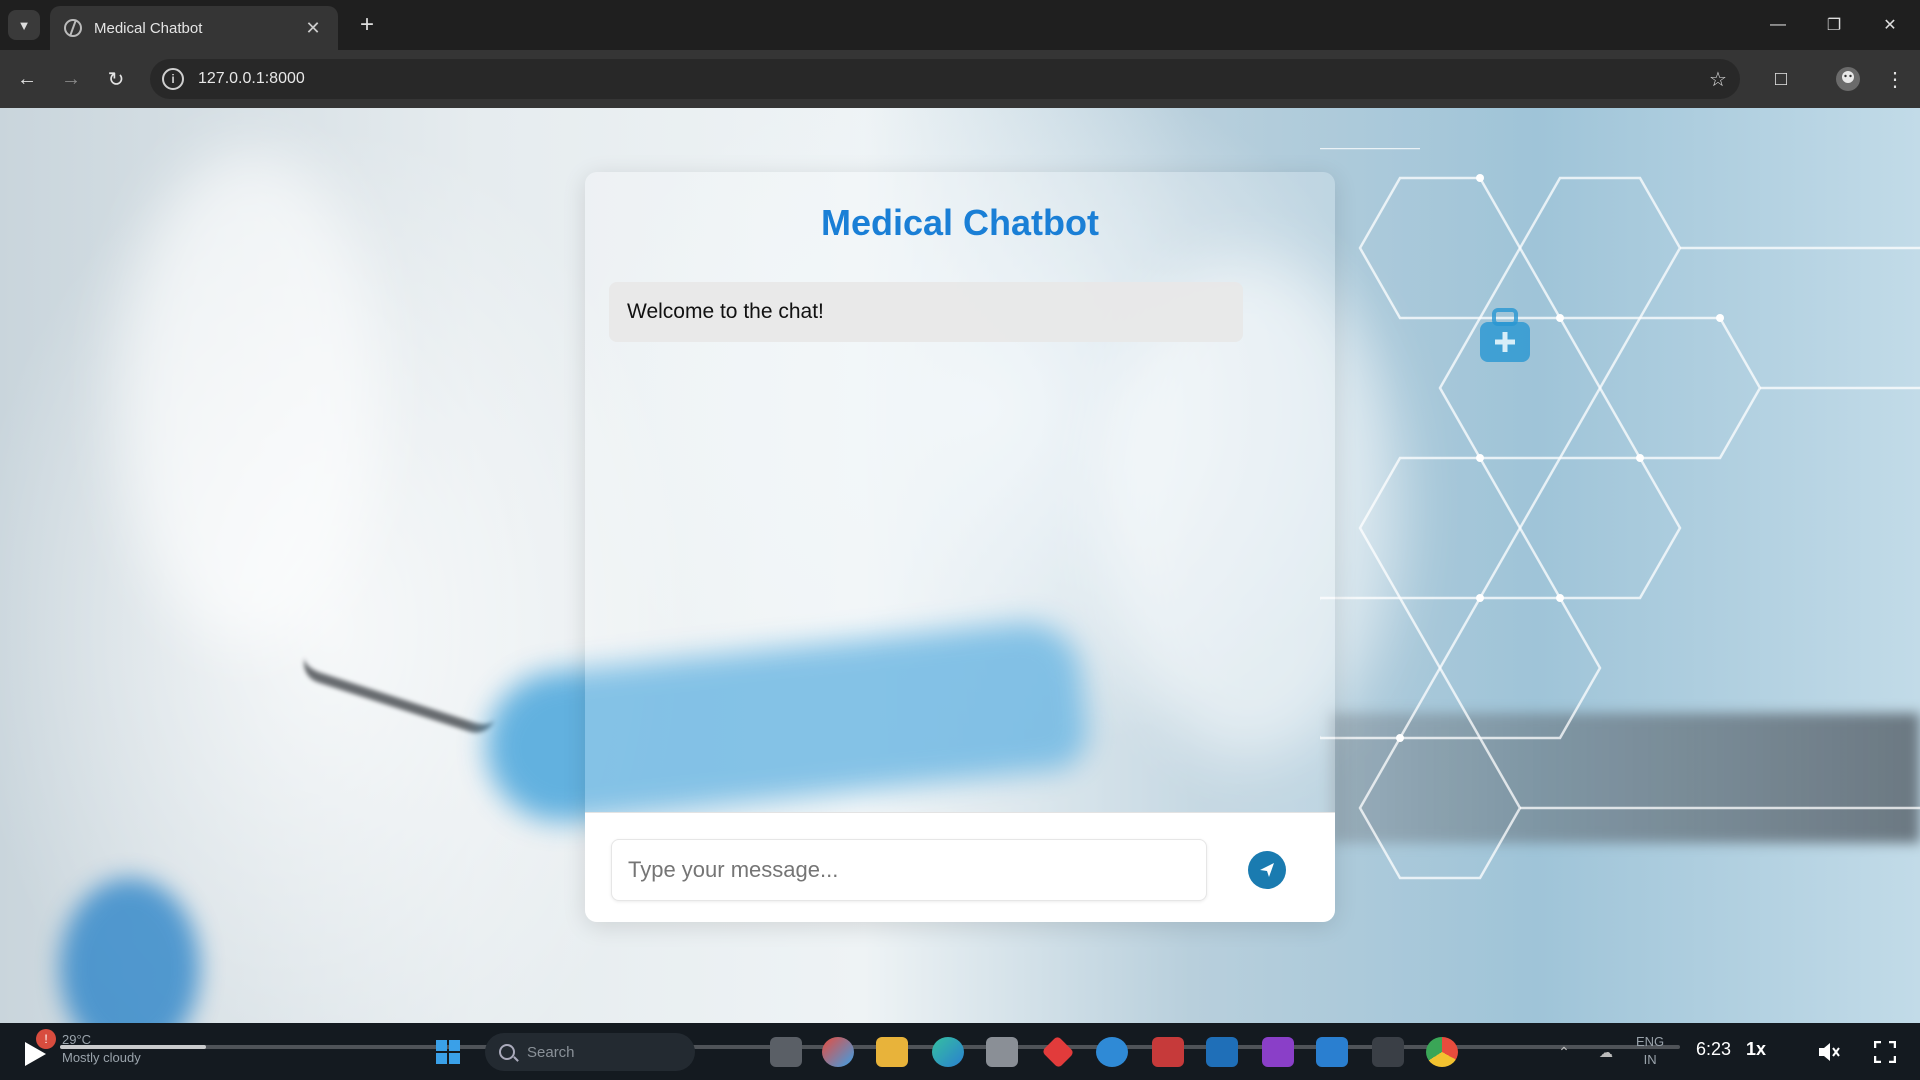  Describe the element at coordinates (551, 1052) in the screenshot. I see `taskbar-search-label: Search` at that location.